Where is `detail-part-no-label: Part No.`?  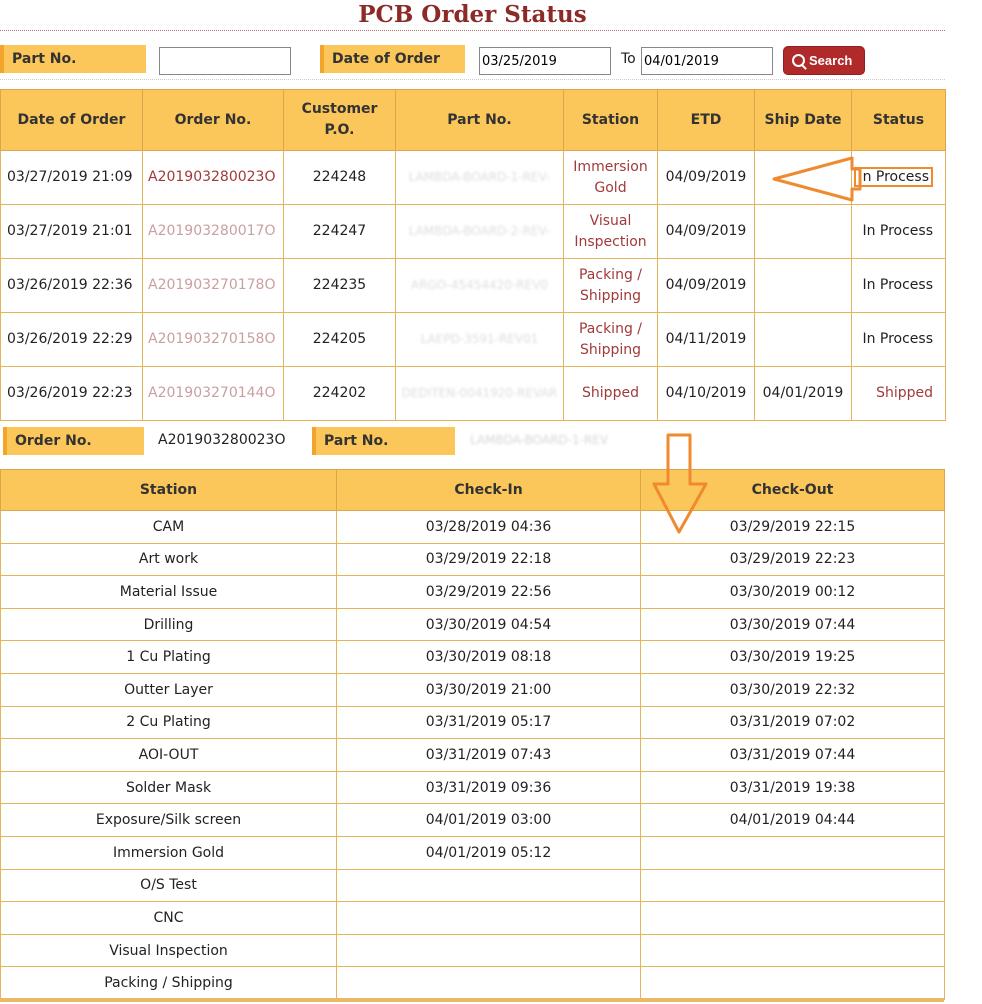 detail-part-no-label: Part No. is located at coordinates (383, 441).